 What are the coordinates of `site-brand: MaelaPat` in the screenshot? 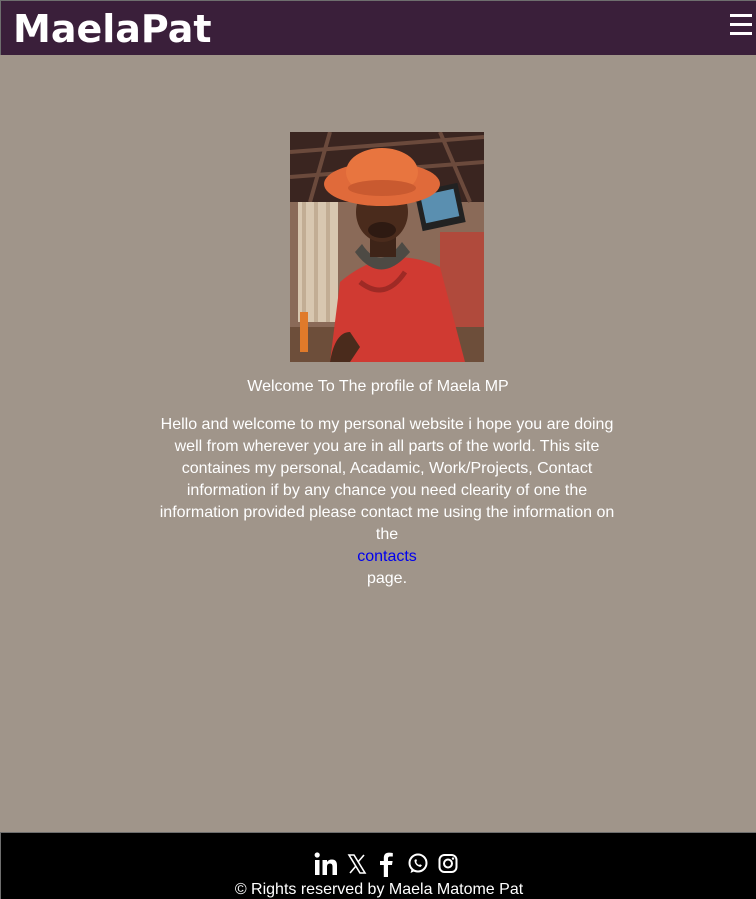 It's located at (112, 29).